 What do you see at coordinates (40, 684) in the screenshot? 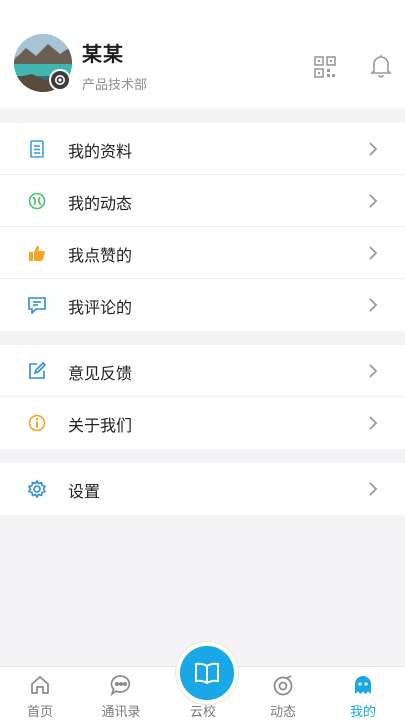
I see `home-icon` at bounding box center [40, 684].